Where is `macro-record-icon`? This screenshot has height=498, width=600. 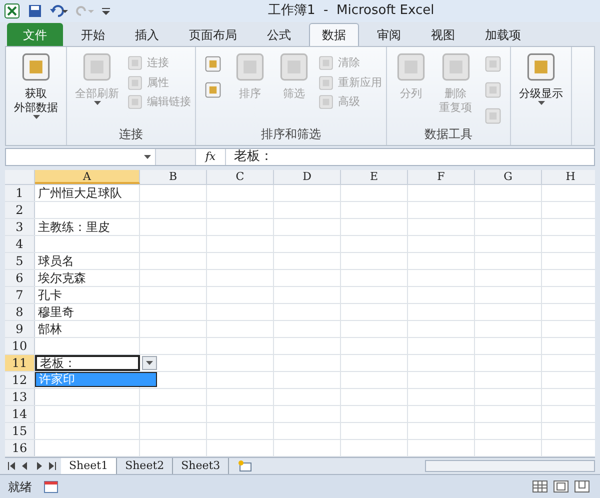
macro-record-icon is located at coordinates (51, 486).